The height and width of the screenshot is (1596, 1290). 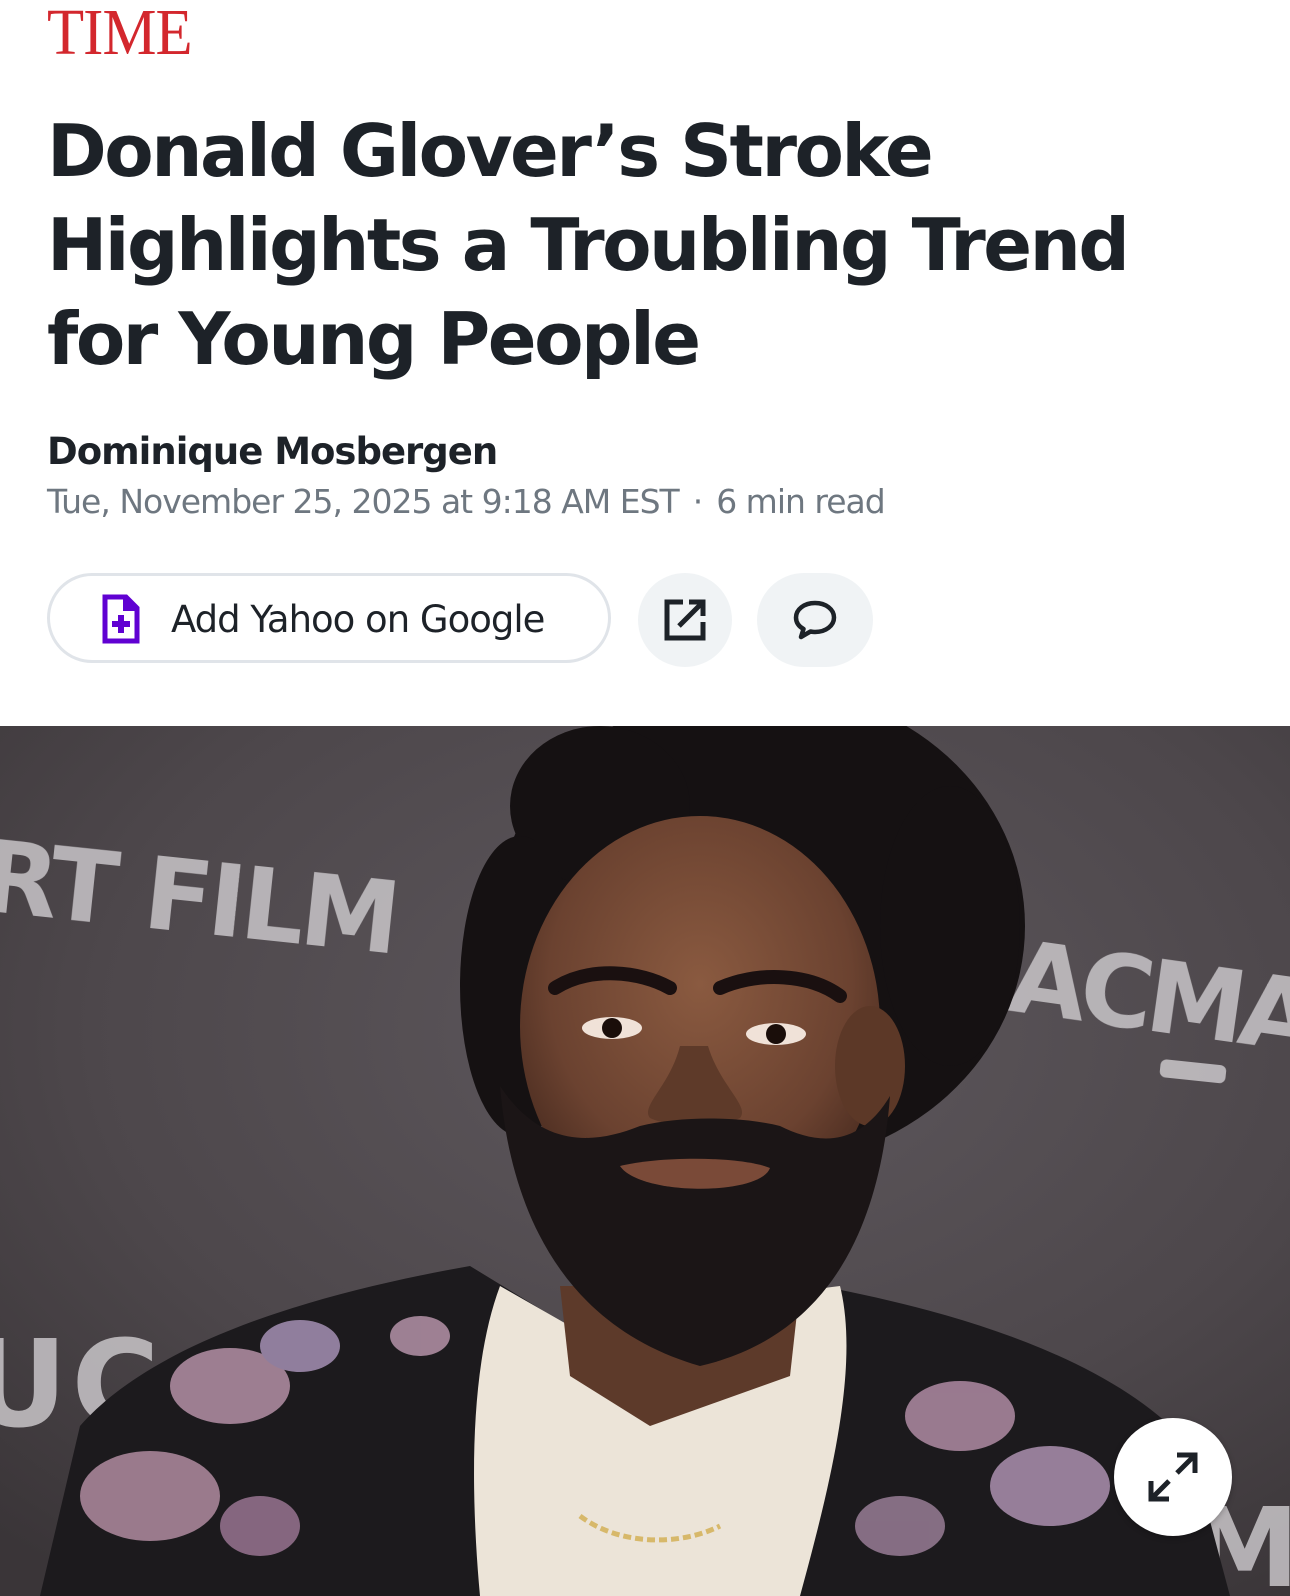 I want to click on share-external-icon, so click(x=685, y=620).